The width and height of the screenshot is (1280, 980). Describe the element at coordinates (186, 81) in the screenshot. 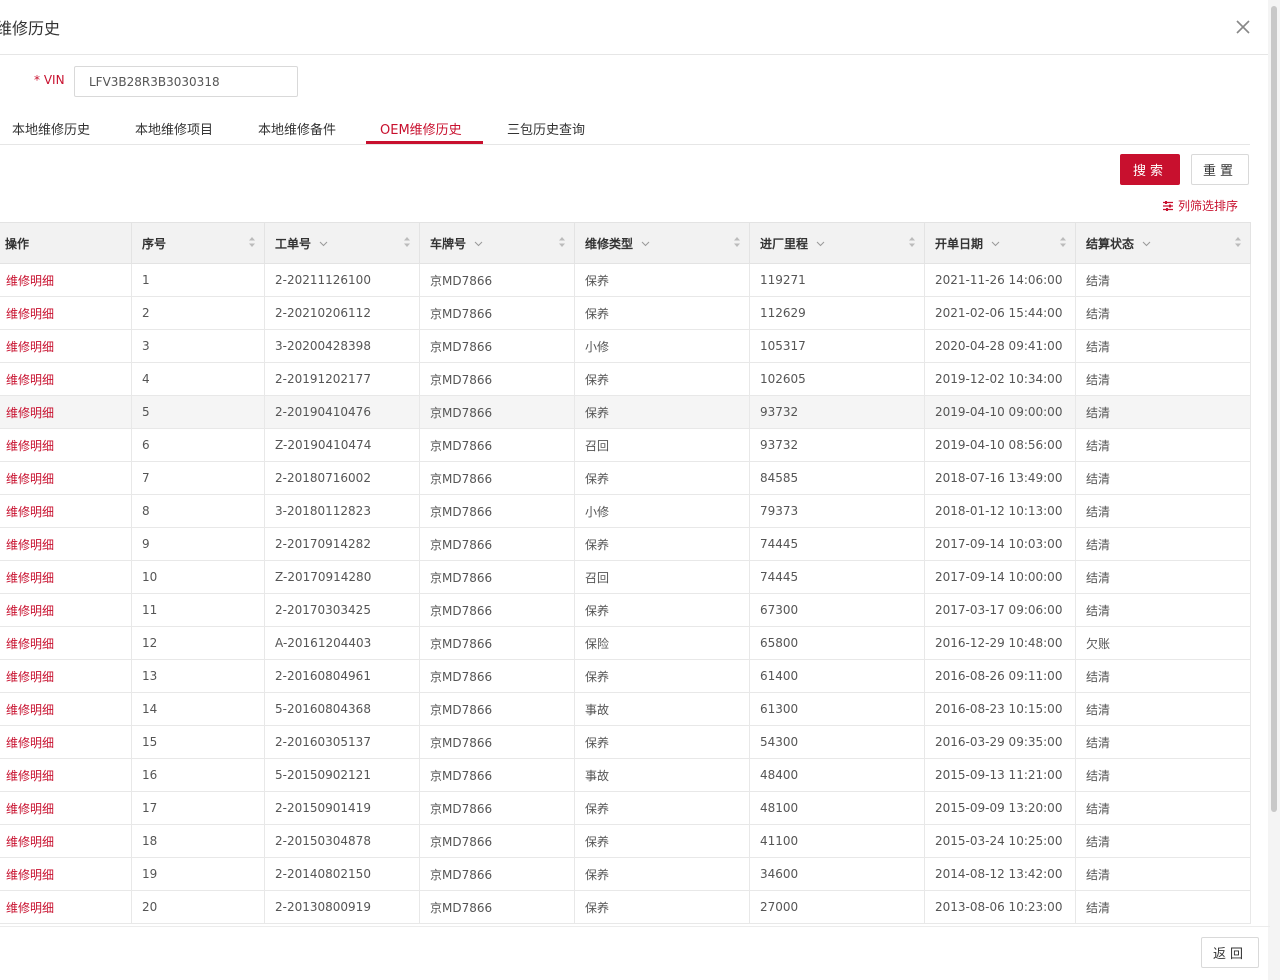

I see `vin-input` at that location.